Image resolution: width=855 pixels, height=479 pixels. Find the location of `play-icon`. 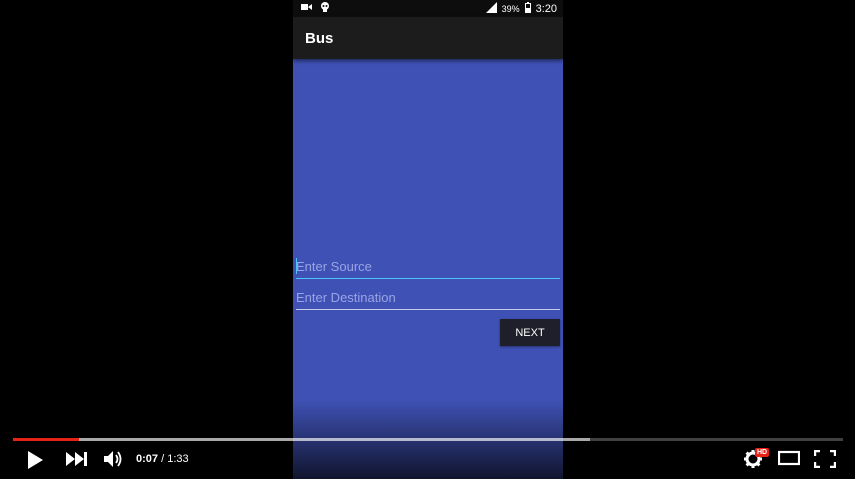

play-icon is located at coordinates (35, 462).